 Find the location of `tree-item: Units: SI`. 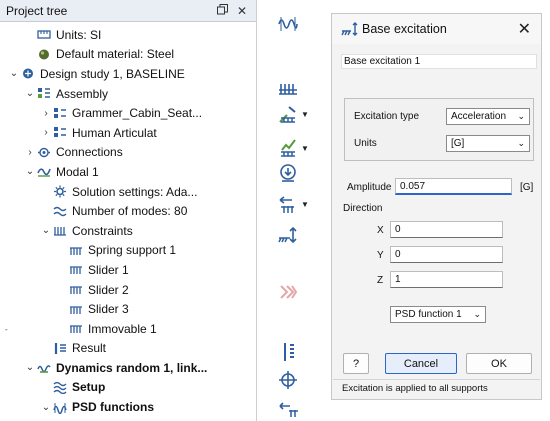

tree-item: Units: SI is located at coordinates (128, 35).